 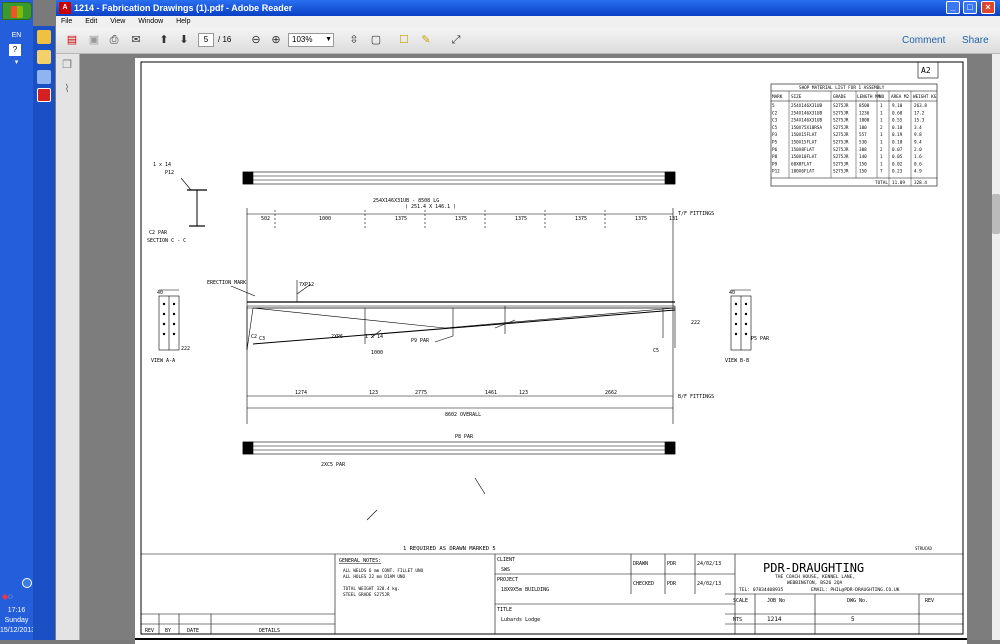 What do you see at coordinates (528, 22) in the screenshot?
I see `menu-bar: File Edit View Window Help` at bounding box center [528, 22].